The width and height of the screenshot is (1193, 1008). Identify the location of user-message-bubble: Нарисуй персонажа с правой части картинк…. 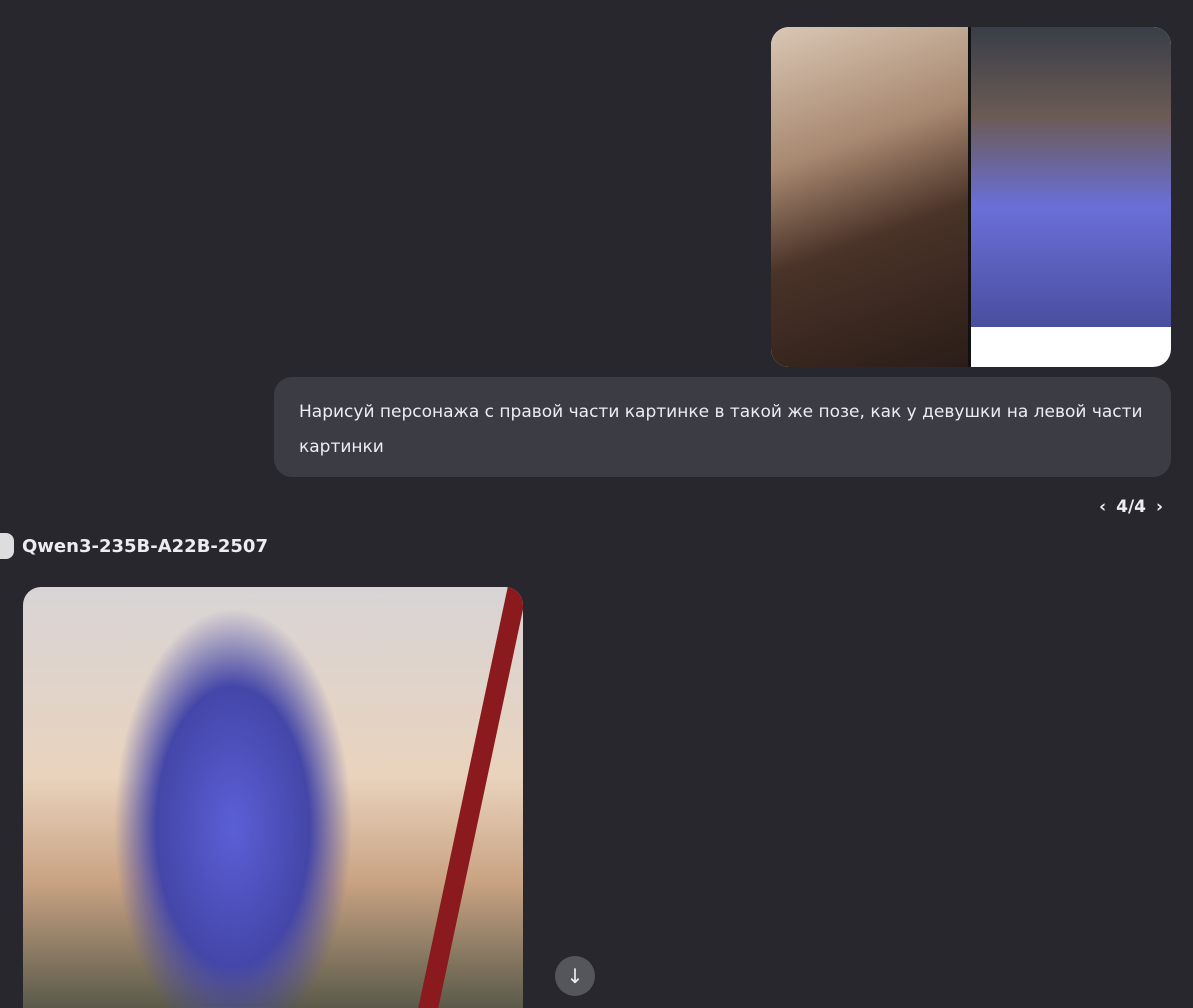
(722, 427).